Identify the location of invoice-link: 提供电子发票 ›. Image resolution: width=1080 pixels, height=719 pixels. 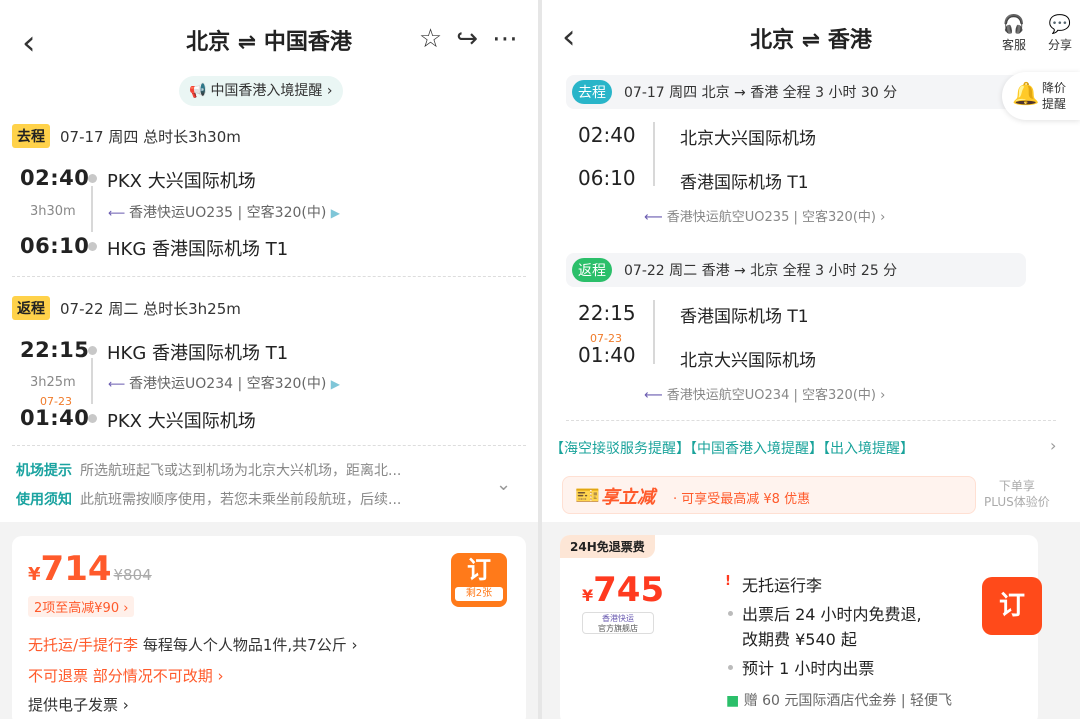
(78, 704).